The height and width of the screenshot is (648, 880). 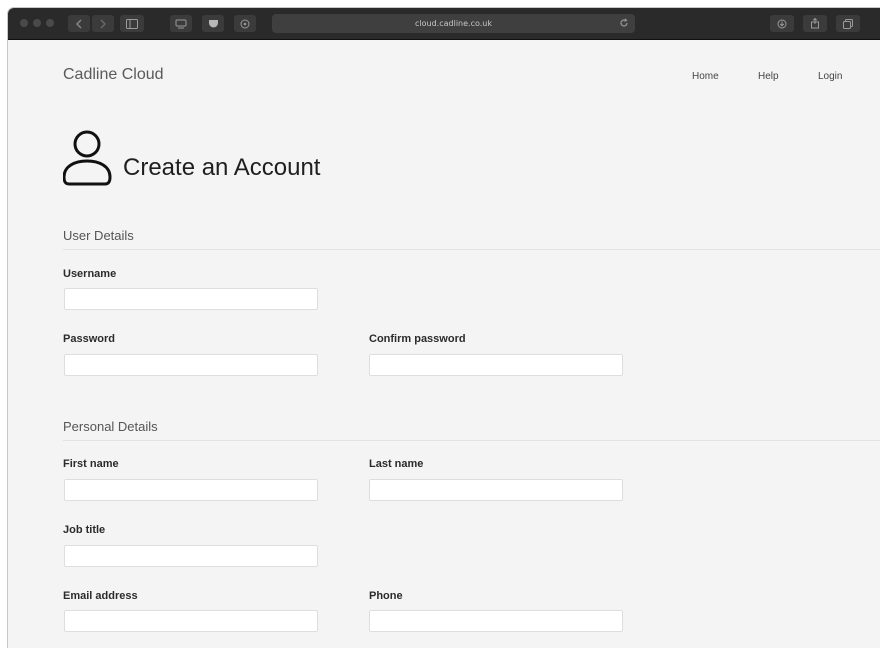 I want to click on nav-login-link: Login, so click(x=830, y=76).